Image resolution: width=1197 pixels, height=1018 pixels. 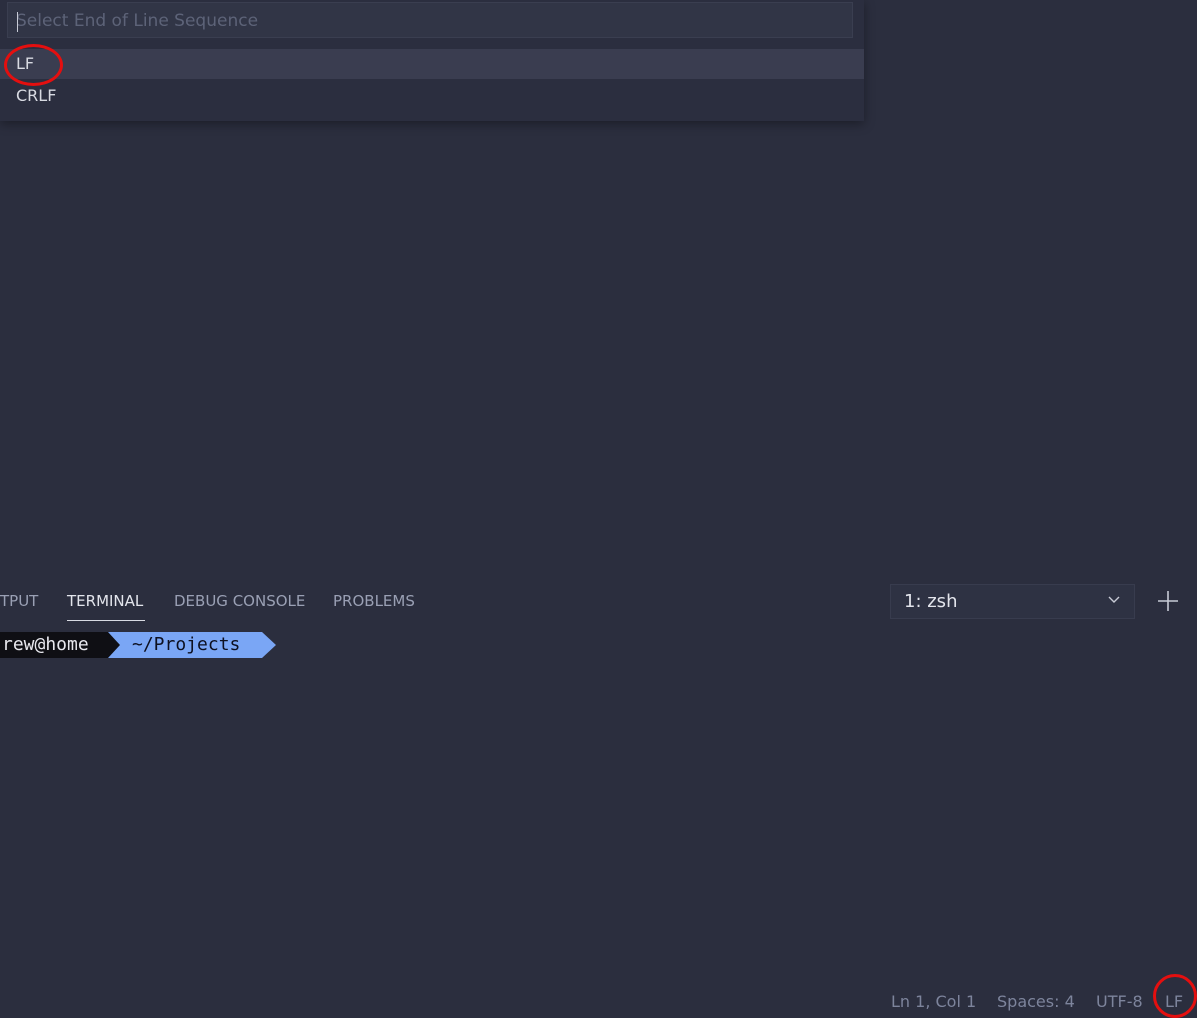 I want to click on prompt-user-host: rew@home, so click(x=54, y=645).